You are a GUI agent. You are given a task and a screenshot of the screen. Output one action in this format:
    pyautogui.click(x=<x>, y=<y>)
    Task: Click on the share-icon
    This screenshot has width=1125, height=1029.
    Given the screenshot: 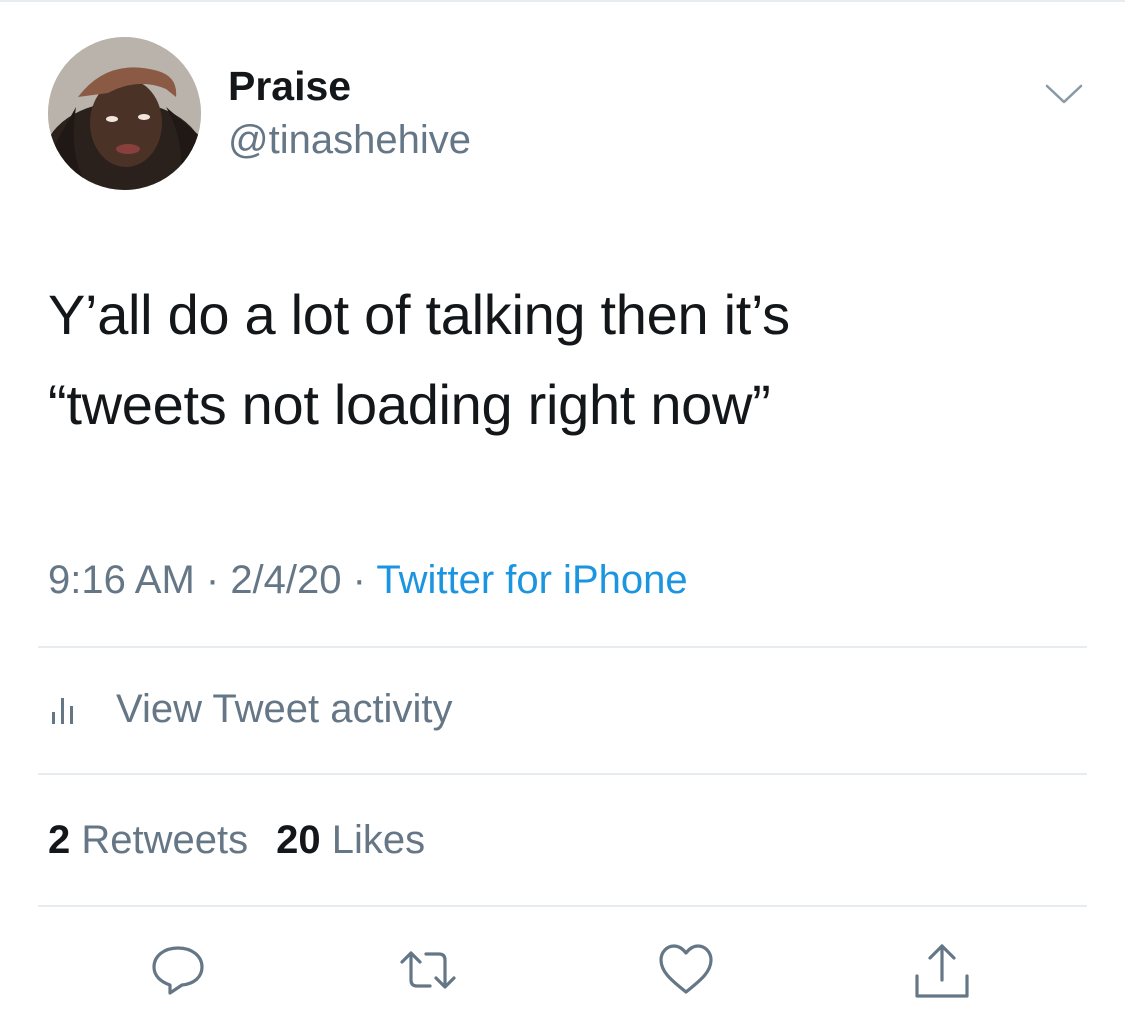 What is the action you would take?
    pyautogui.click(x=942, y=970)
    